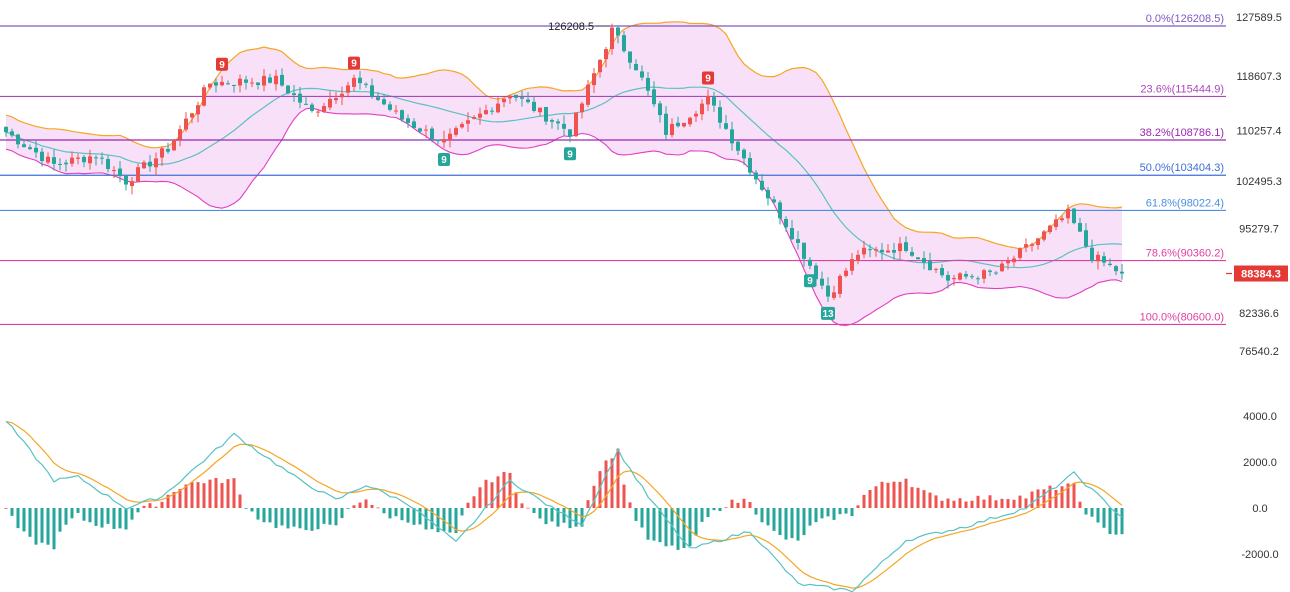 This screenshot has height=592, width=1290. What do you see at coordinates (1258, 131) in the screenshot?
I see `price-tick-2: 110257.4` at bounding box center [1258, 131].